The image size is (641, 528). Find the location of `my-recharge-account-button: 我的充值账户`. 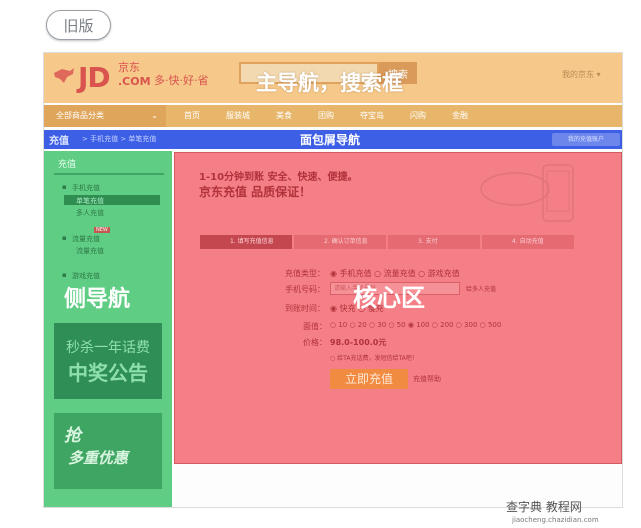

my-recharge-account-button: 我的充值账户 is located at coordinates (586, 139).